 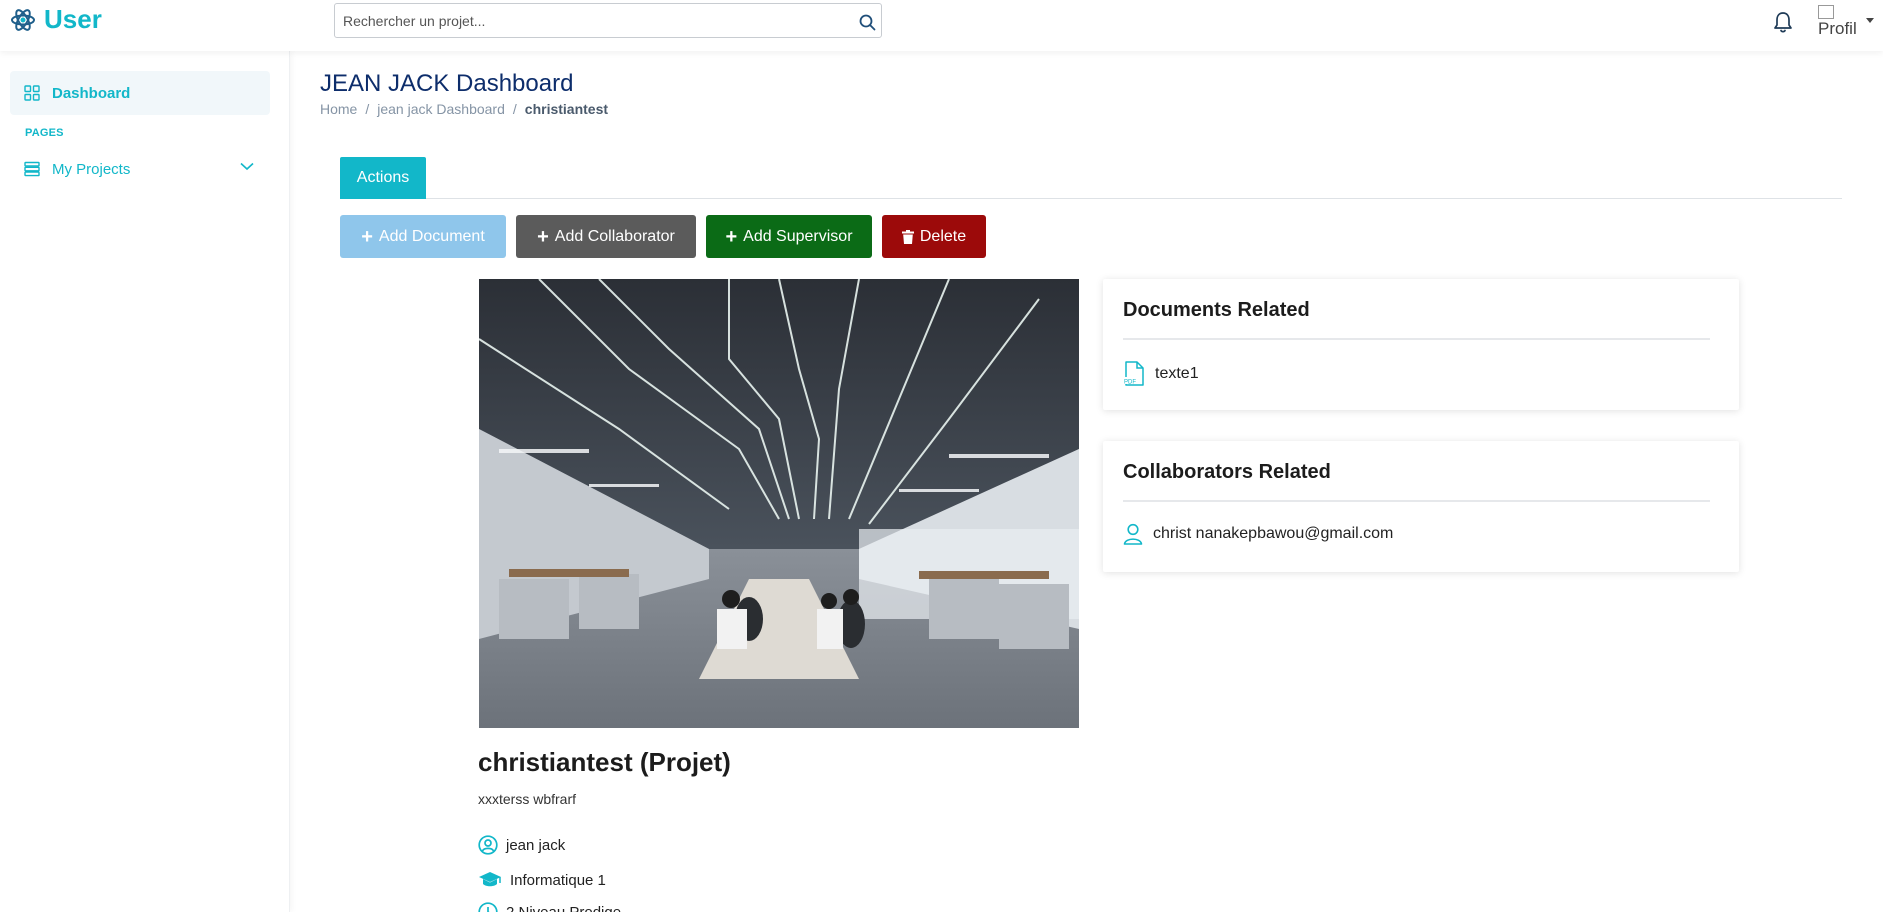 I want to click on collaborator-item: christ nanakepbawou@gmail.com, so click(x=1258, y=534).